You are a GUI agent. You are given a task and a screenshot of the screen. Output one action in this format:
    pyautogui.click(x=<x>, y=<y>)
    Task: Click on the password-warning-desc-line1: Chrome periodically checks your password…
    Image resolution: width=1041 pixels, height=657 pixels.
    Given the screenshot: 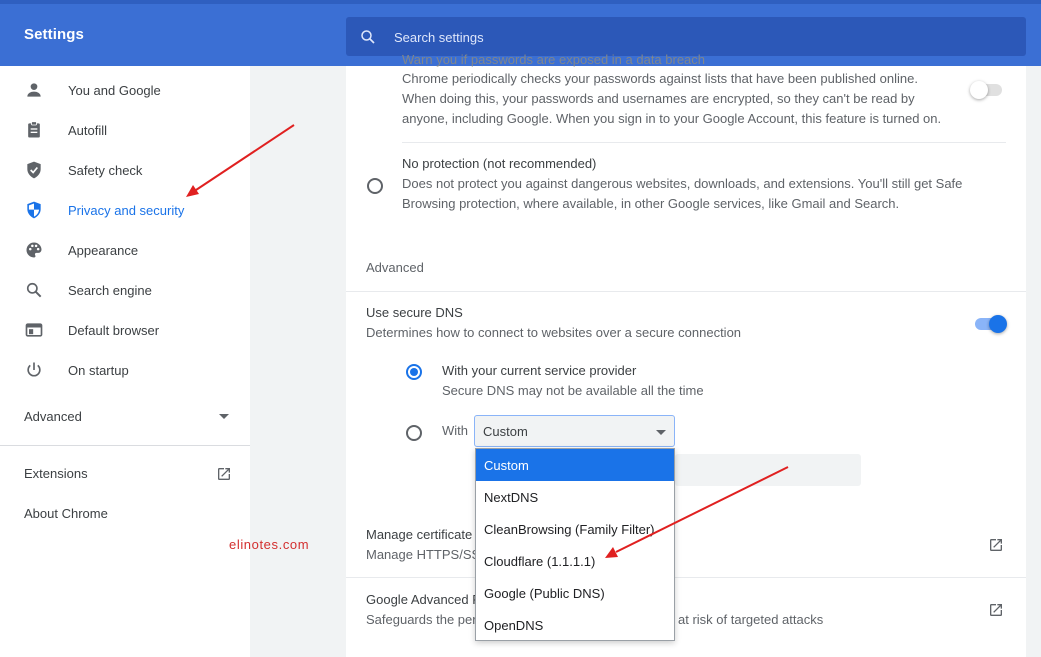 What is the action you would take?
    pyautogui.click(x=660, y=78)
    